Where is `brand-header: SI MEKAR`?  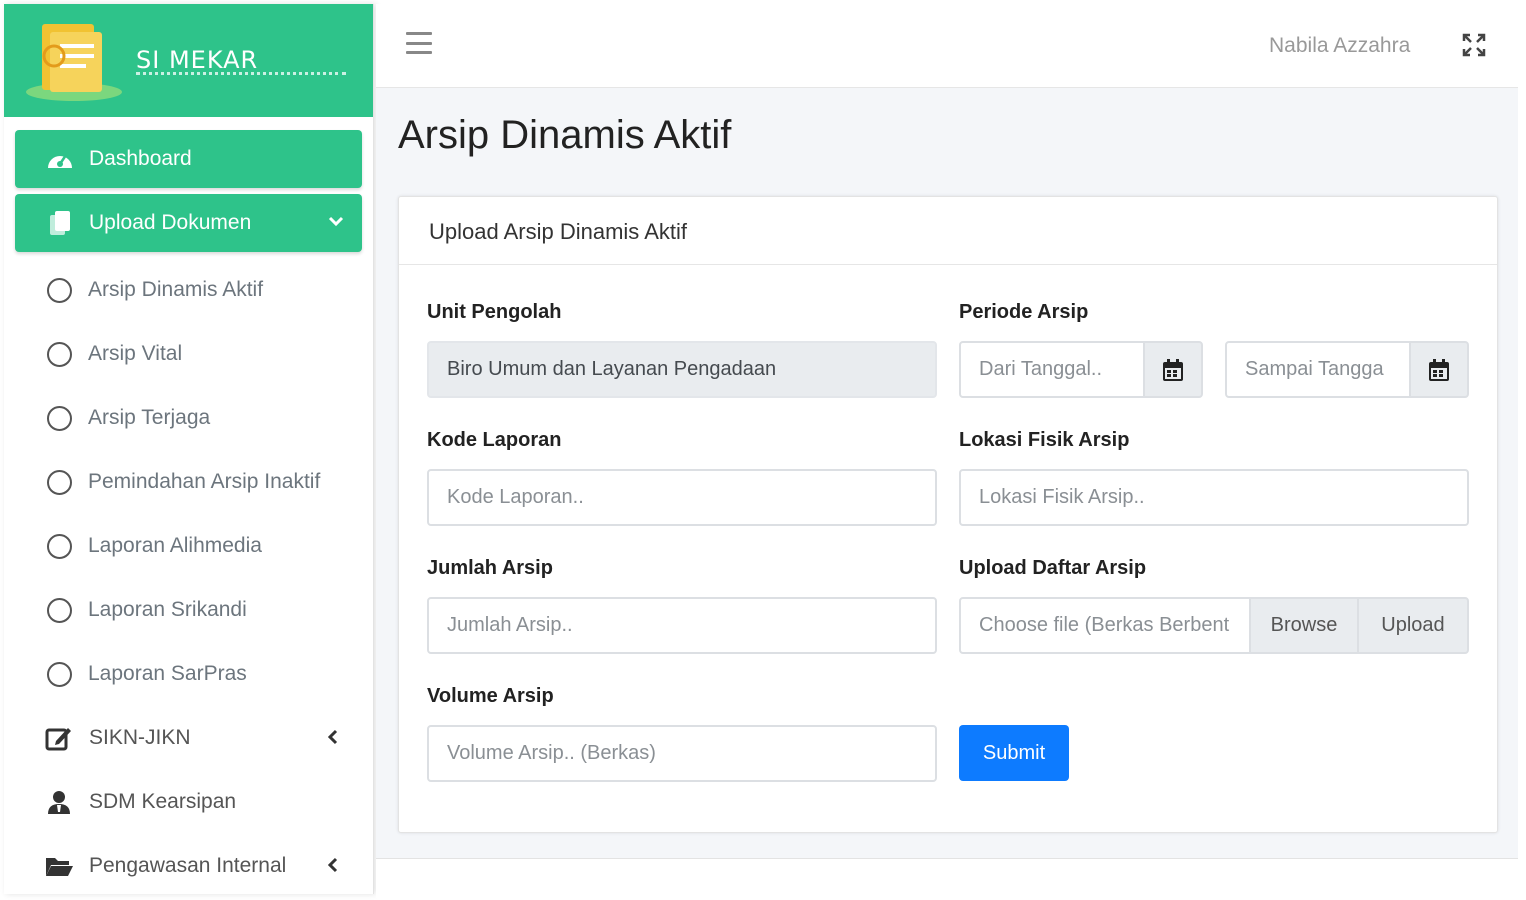 brand-header: SI MEKAR is located at coordinates (188, 60).